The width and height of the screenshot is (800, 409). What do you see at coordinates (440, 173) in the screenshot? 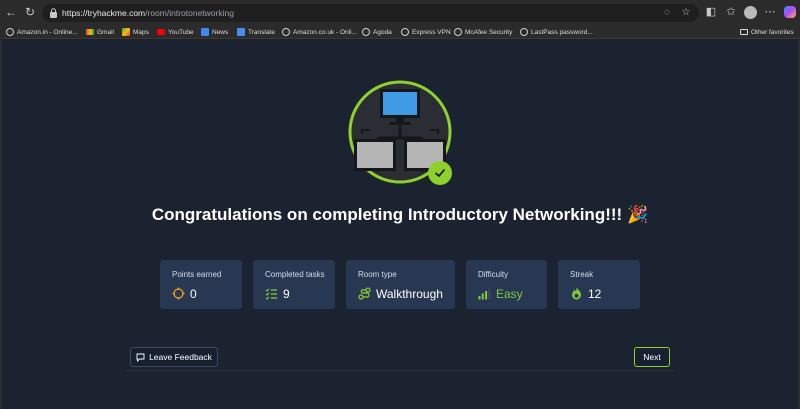
I see `completed-check-icon` at bounding box center [440, 173].